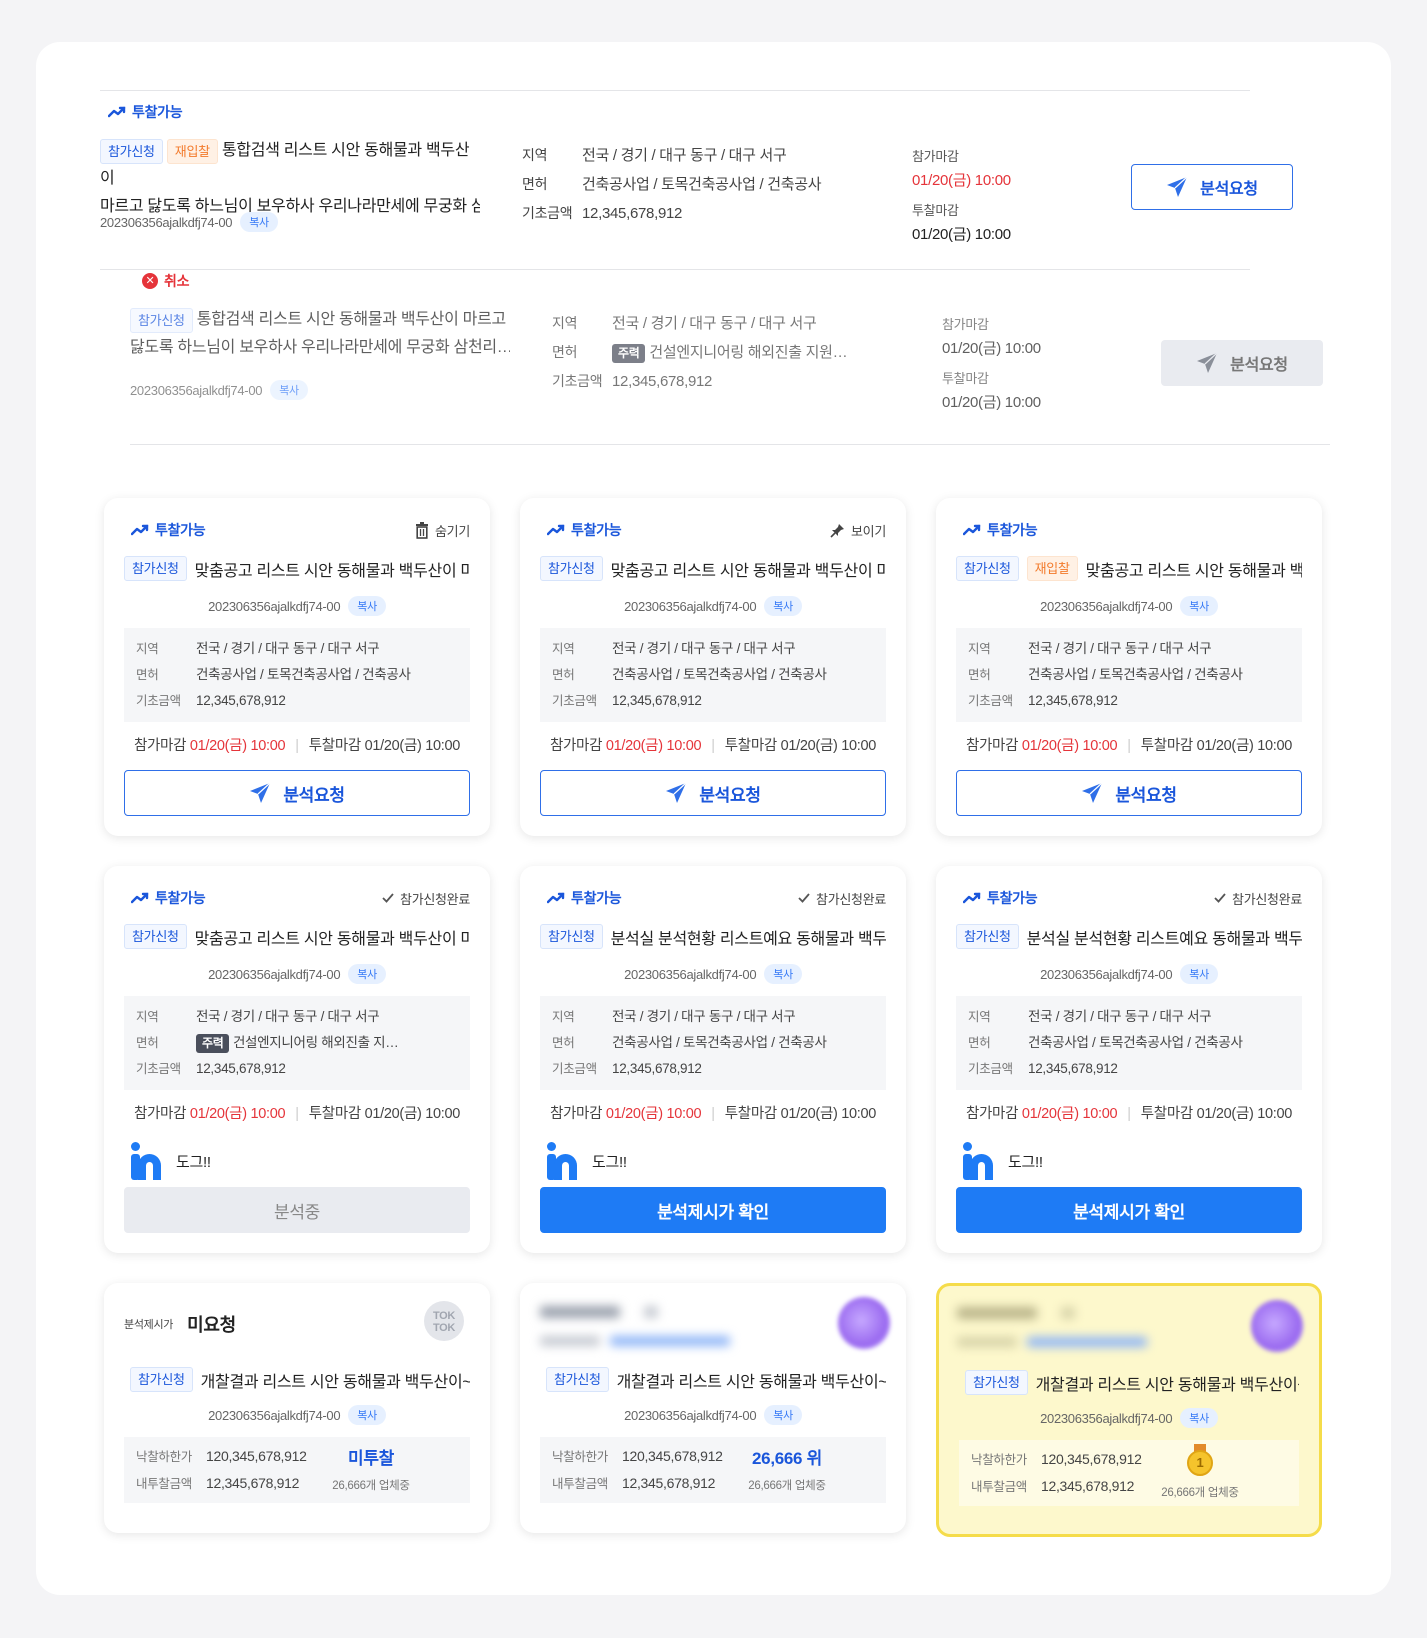 The image size is (1427, 1638). What do you see at coordinates (149, 1325) in the screenshot?
I see `suggested-price-label: 분석제시가` at bounding box center [149, 1325].